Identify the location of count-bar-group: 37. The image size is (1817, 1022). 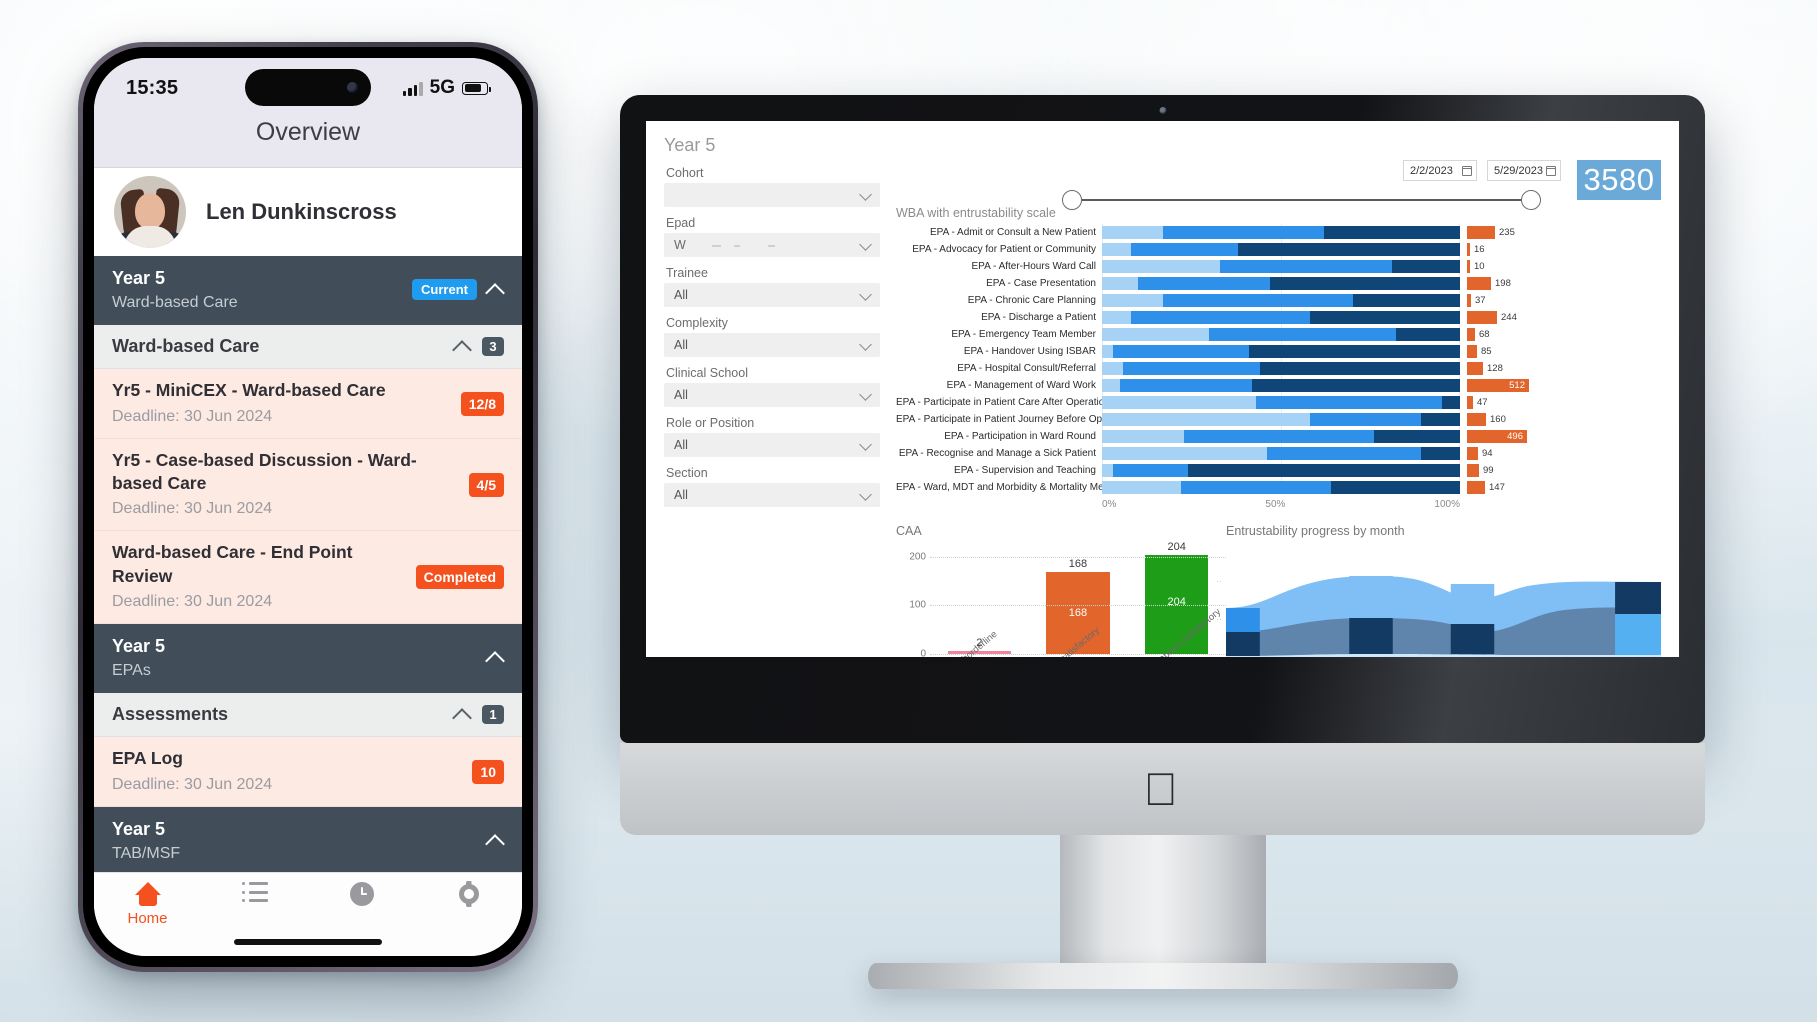
(1473, 300).